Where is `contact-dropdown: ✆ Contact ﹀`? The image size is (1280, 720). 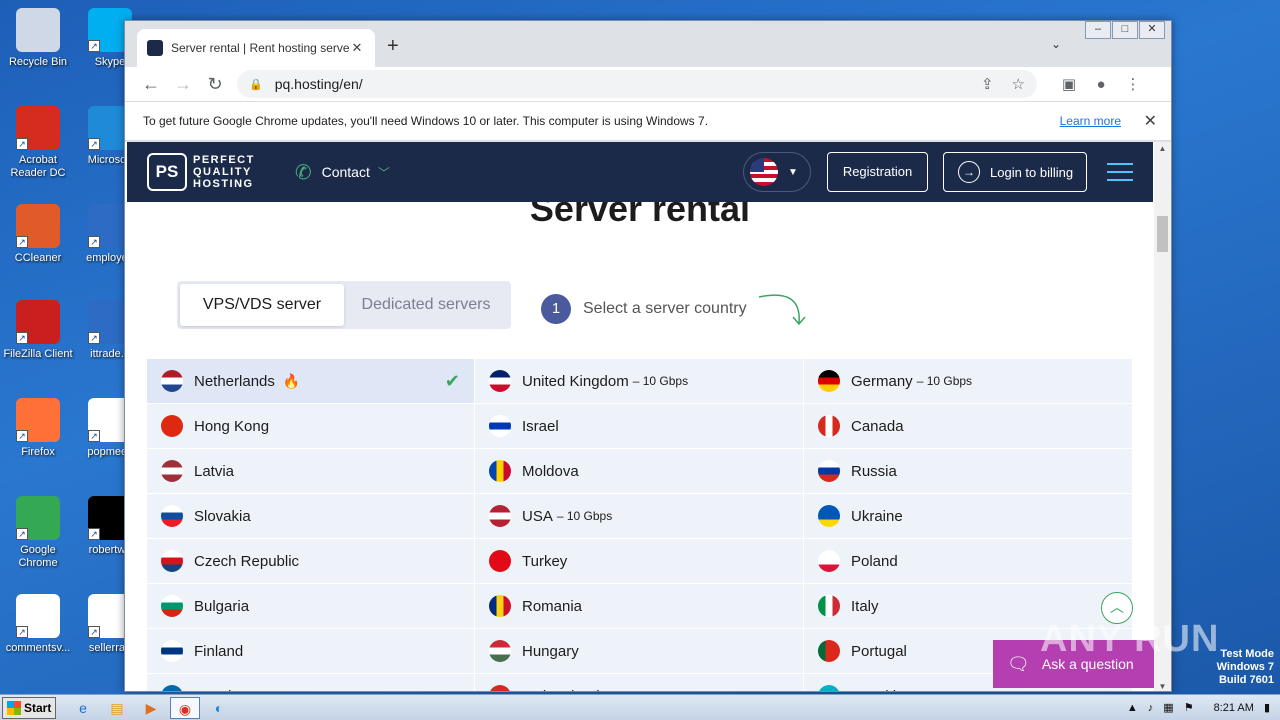
contact-dropdown: ✆ Contact ﹀ is located at coordinates (342, 172).